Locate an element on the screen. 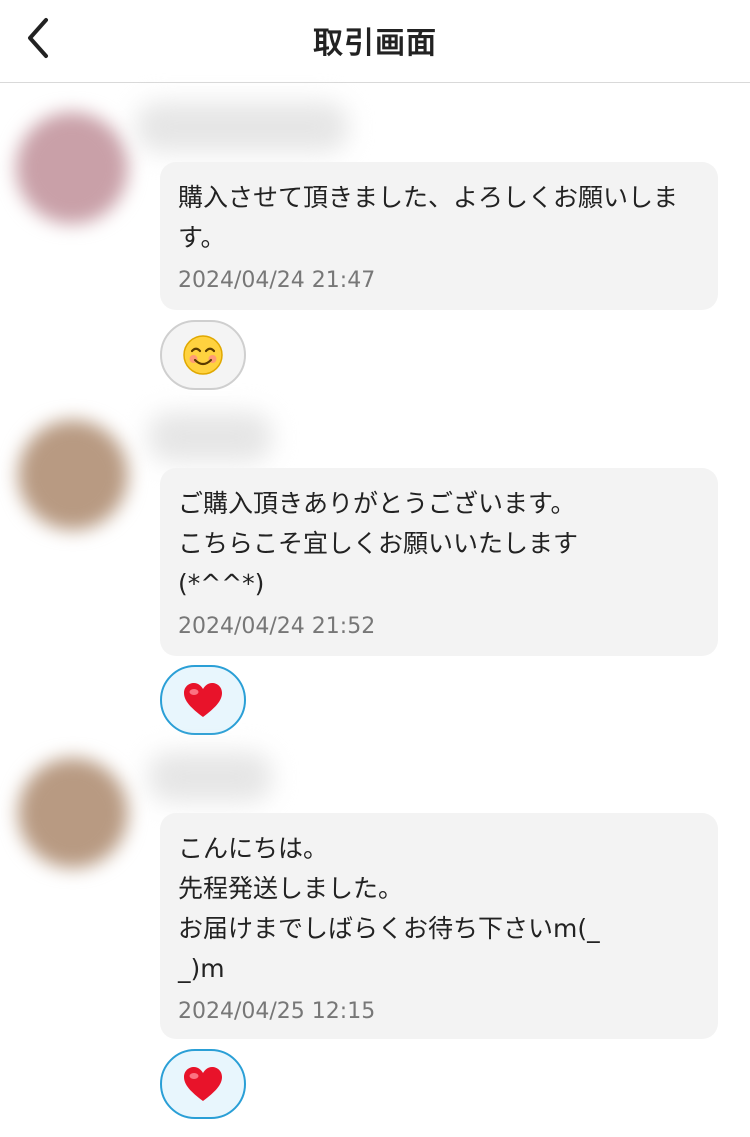 The image size is (750, 1137). message-text: こんにちは。 先程発送しました。 お届けまでしばらくお待ち下さいm(_ _)m is located at coordinates (389, 908).